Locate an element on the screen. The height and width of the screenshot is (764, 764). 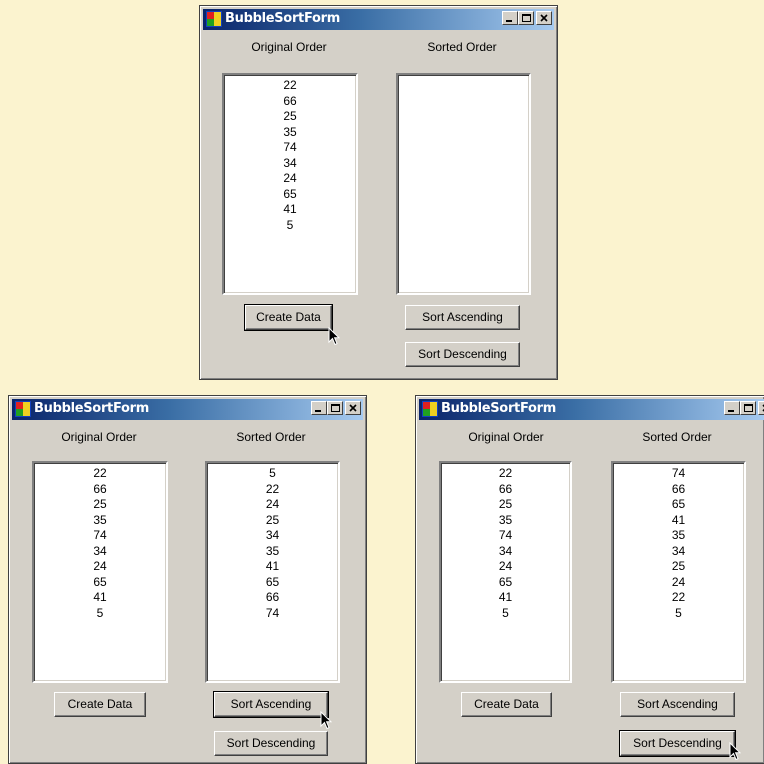
sorted-order-listbox: 5 22 24 25 34 35 41 65 66 74 is located at coordinates (272, 572).